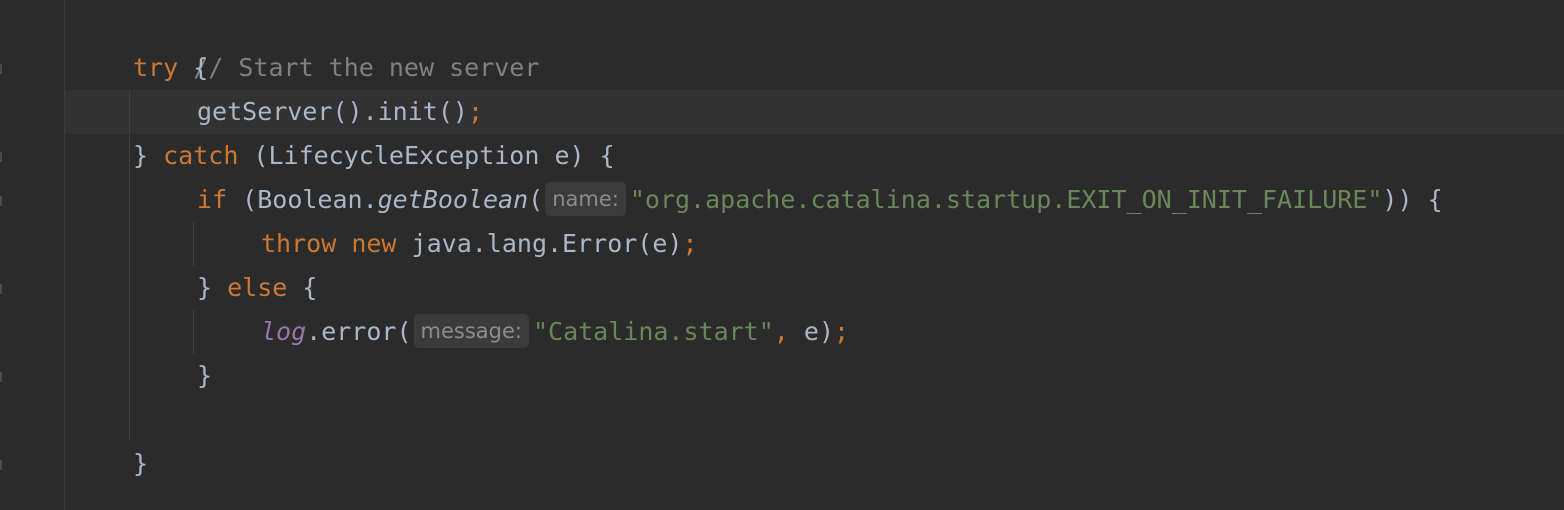  I want to click on keyword-throw: throw, so click(299, 243).